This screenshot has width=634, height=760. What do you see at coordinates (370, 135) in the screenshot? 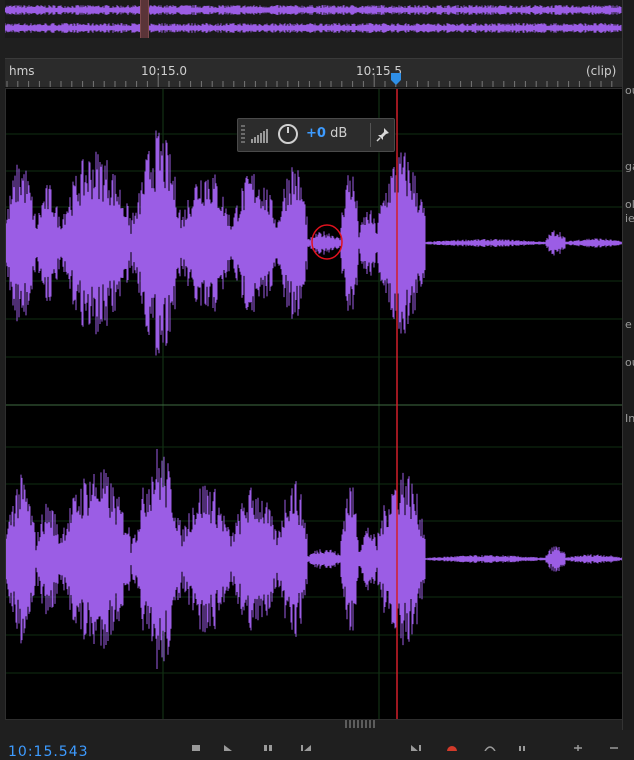
I see `hud-divider` at bounding box center [370, 135].